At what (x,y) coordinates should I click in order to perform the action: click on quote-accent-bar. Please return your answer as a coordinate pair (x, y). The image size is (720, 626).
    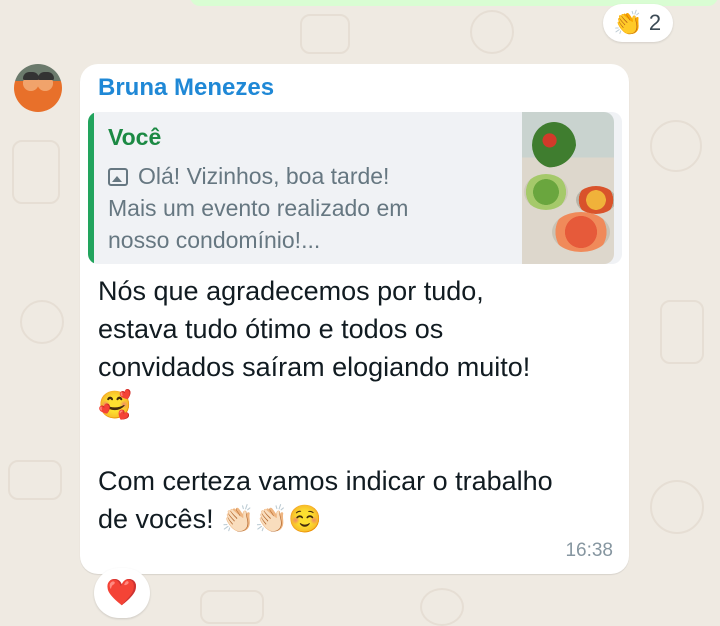
    Looking at the image, I should click on (91, 188).